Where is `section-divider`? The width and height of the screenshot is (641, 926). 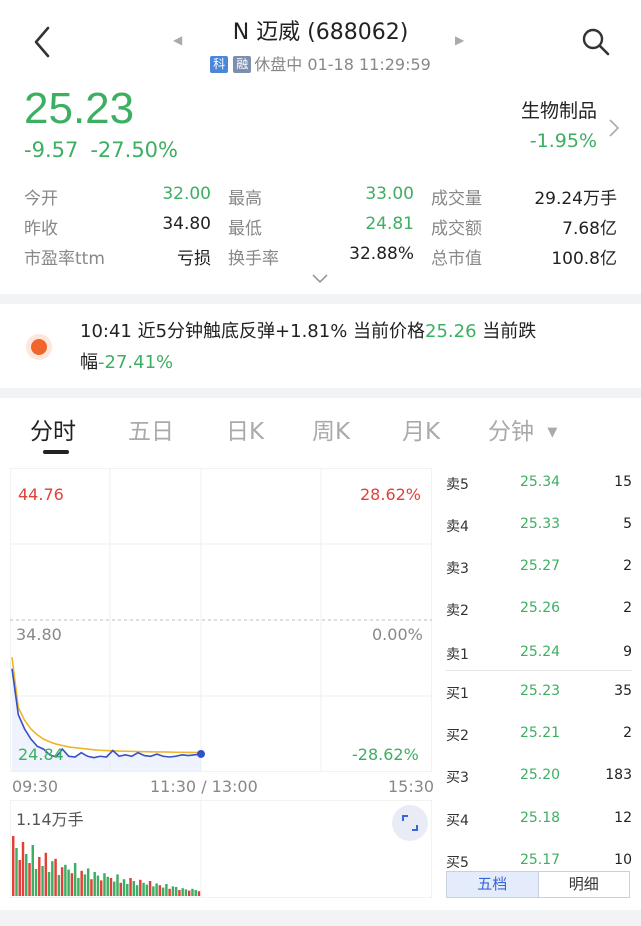
section-divider is located at coordinates (320, 393).